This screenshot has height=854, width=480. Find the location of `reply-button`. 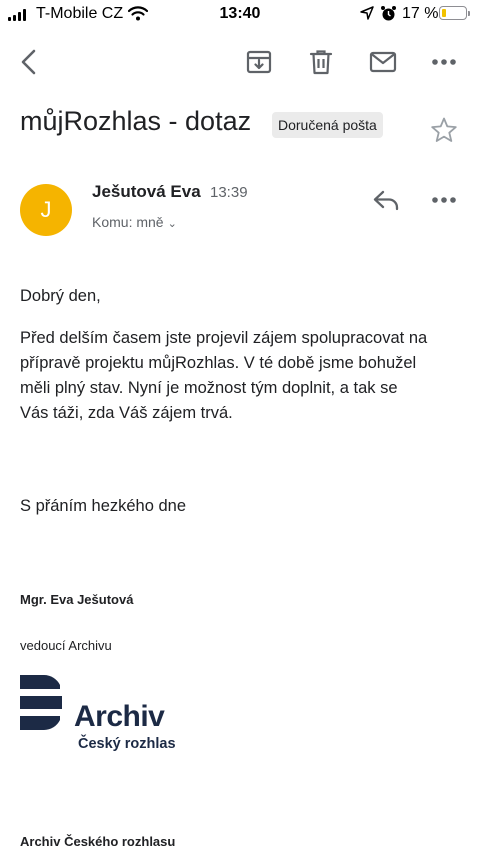

reply-button is located at coordinates (386, 200).